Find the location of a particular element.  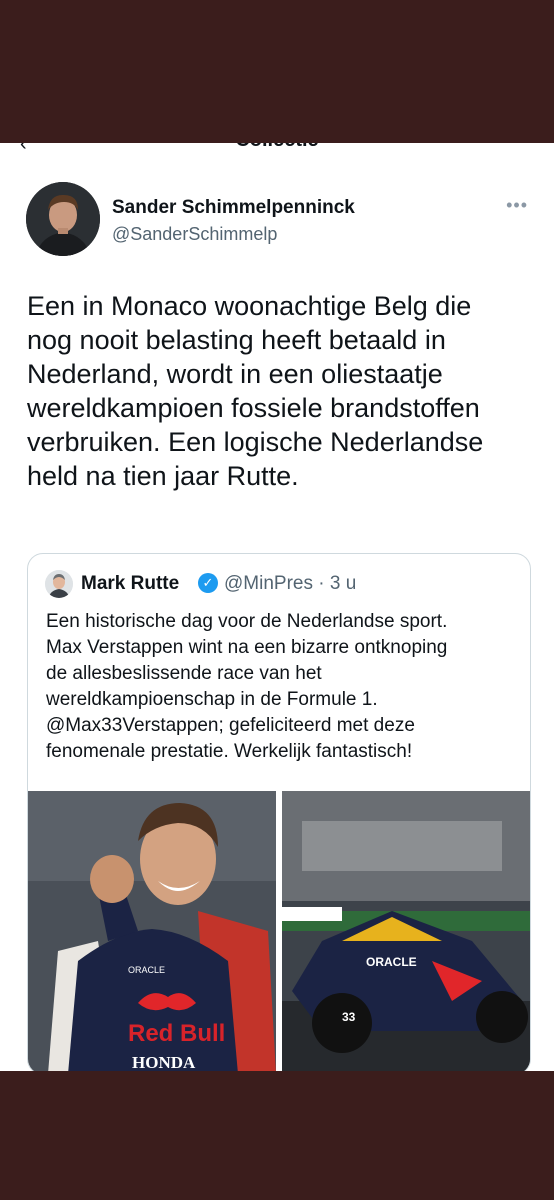

photo-red-bull-car: ORACLE 33 is located at coordinates (406, 931).